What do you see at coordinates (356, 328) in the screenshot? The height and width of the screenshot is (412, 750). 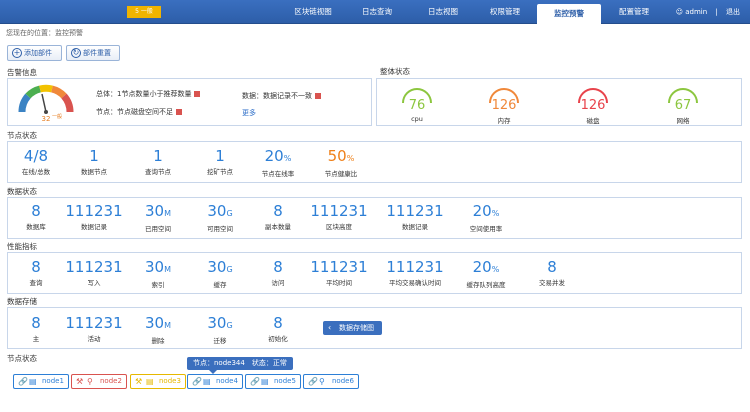 I see `storage-map-label: 数据存储图` at bounding box center [356, 328].